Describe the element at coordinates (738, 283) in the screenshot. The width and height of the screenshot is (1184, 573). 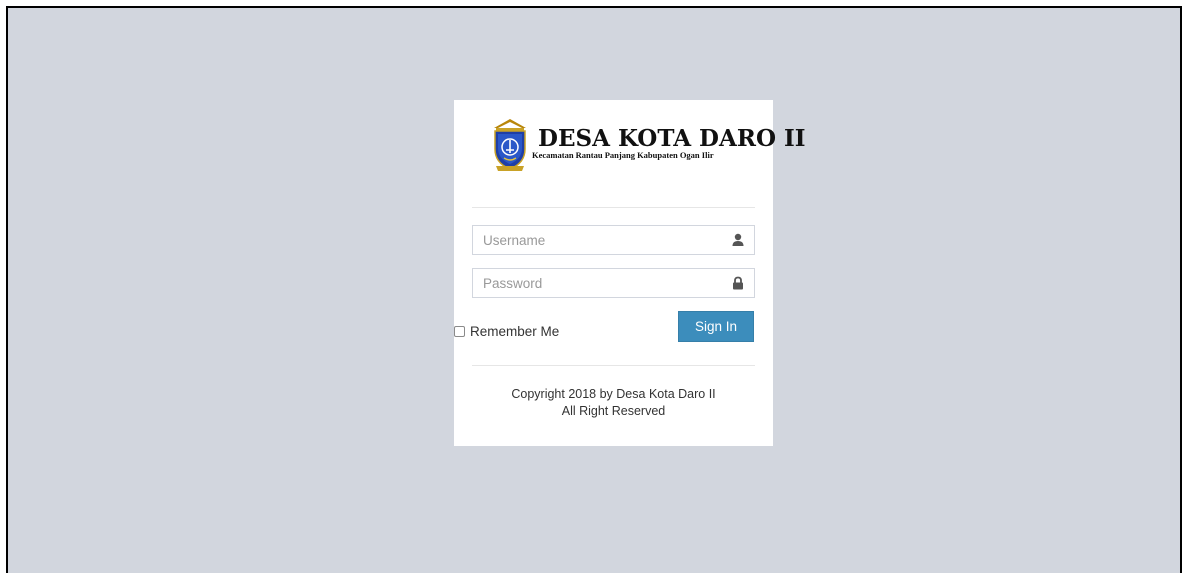
I see `lock-icon` at that location.